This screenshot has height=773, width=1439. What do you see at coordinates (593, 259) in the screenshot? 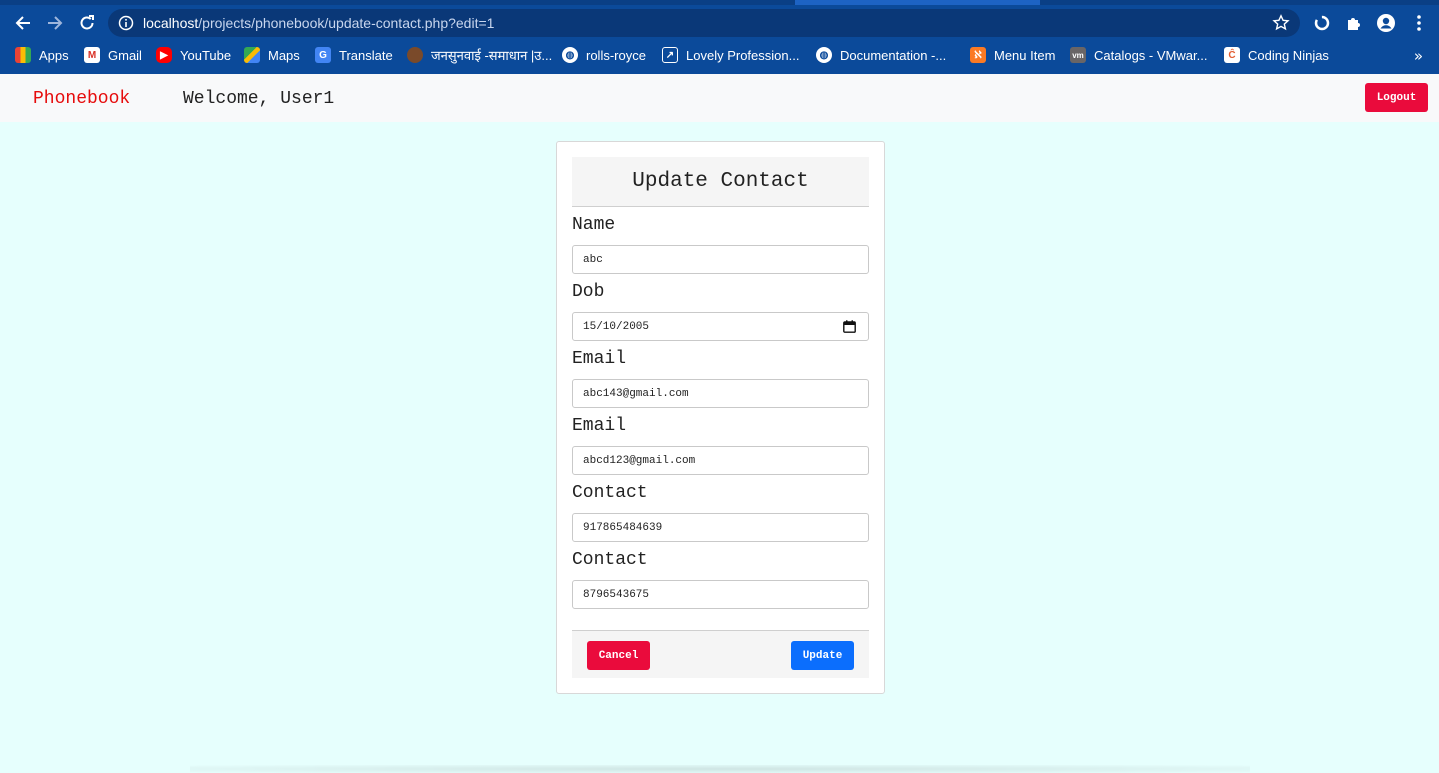
I see `name-value: abc` at bounding box center [593, 259].